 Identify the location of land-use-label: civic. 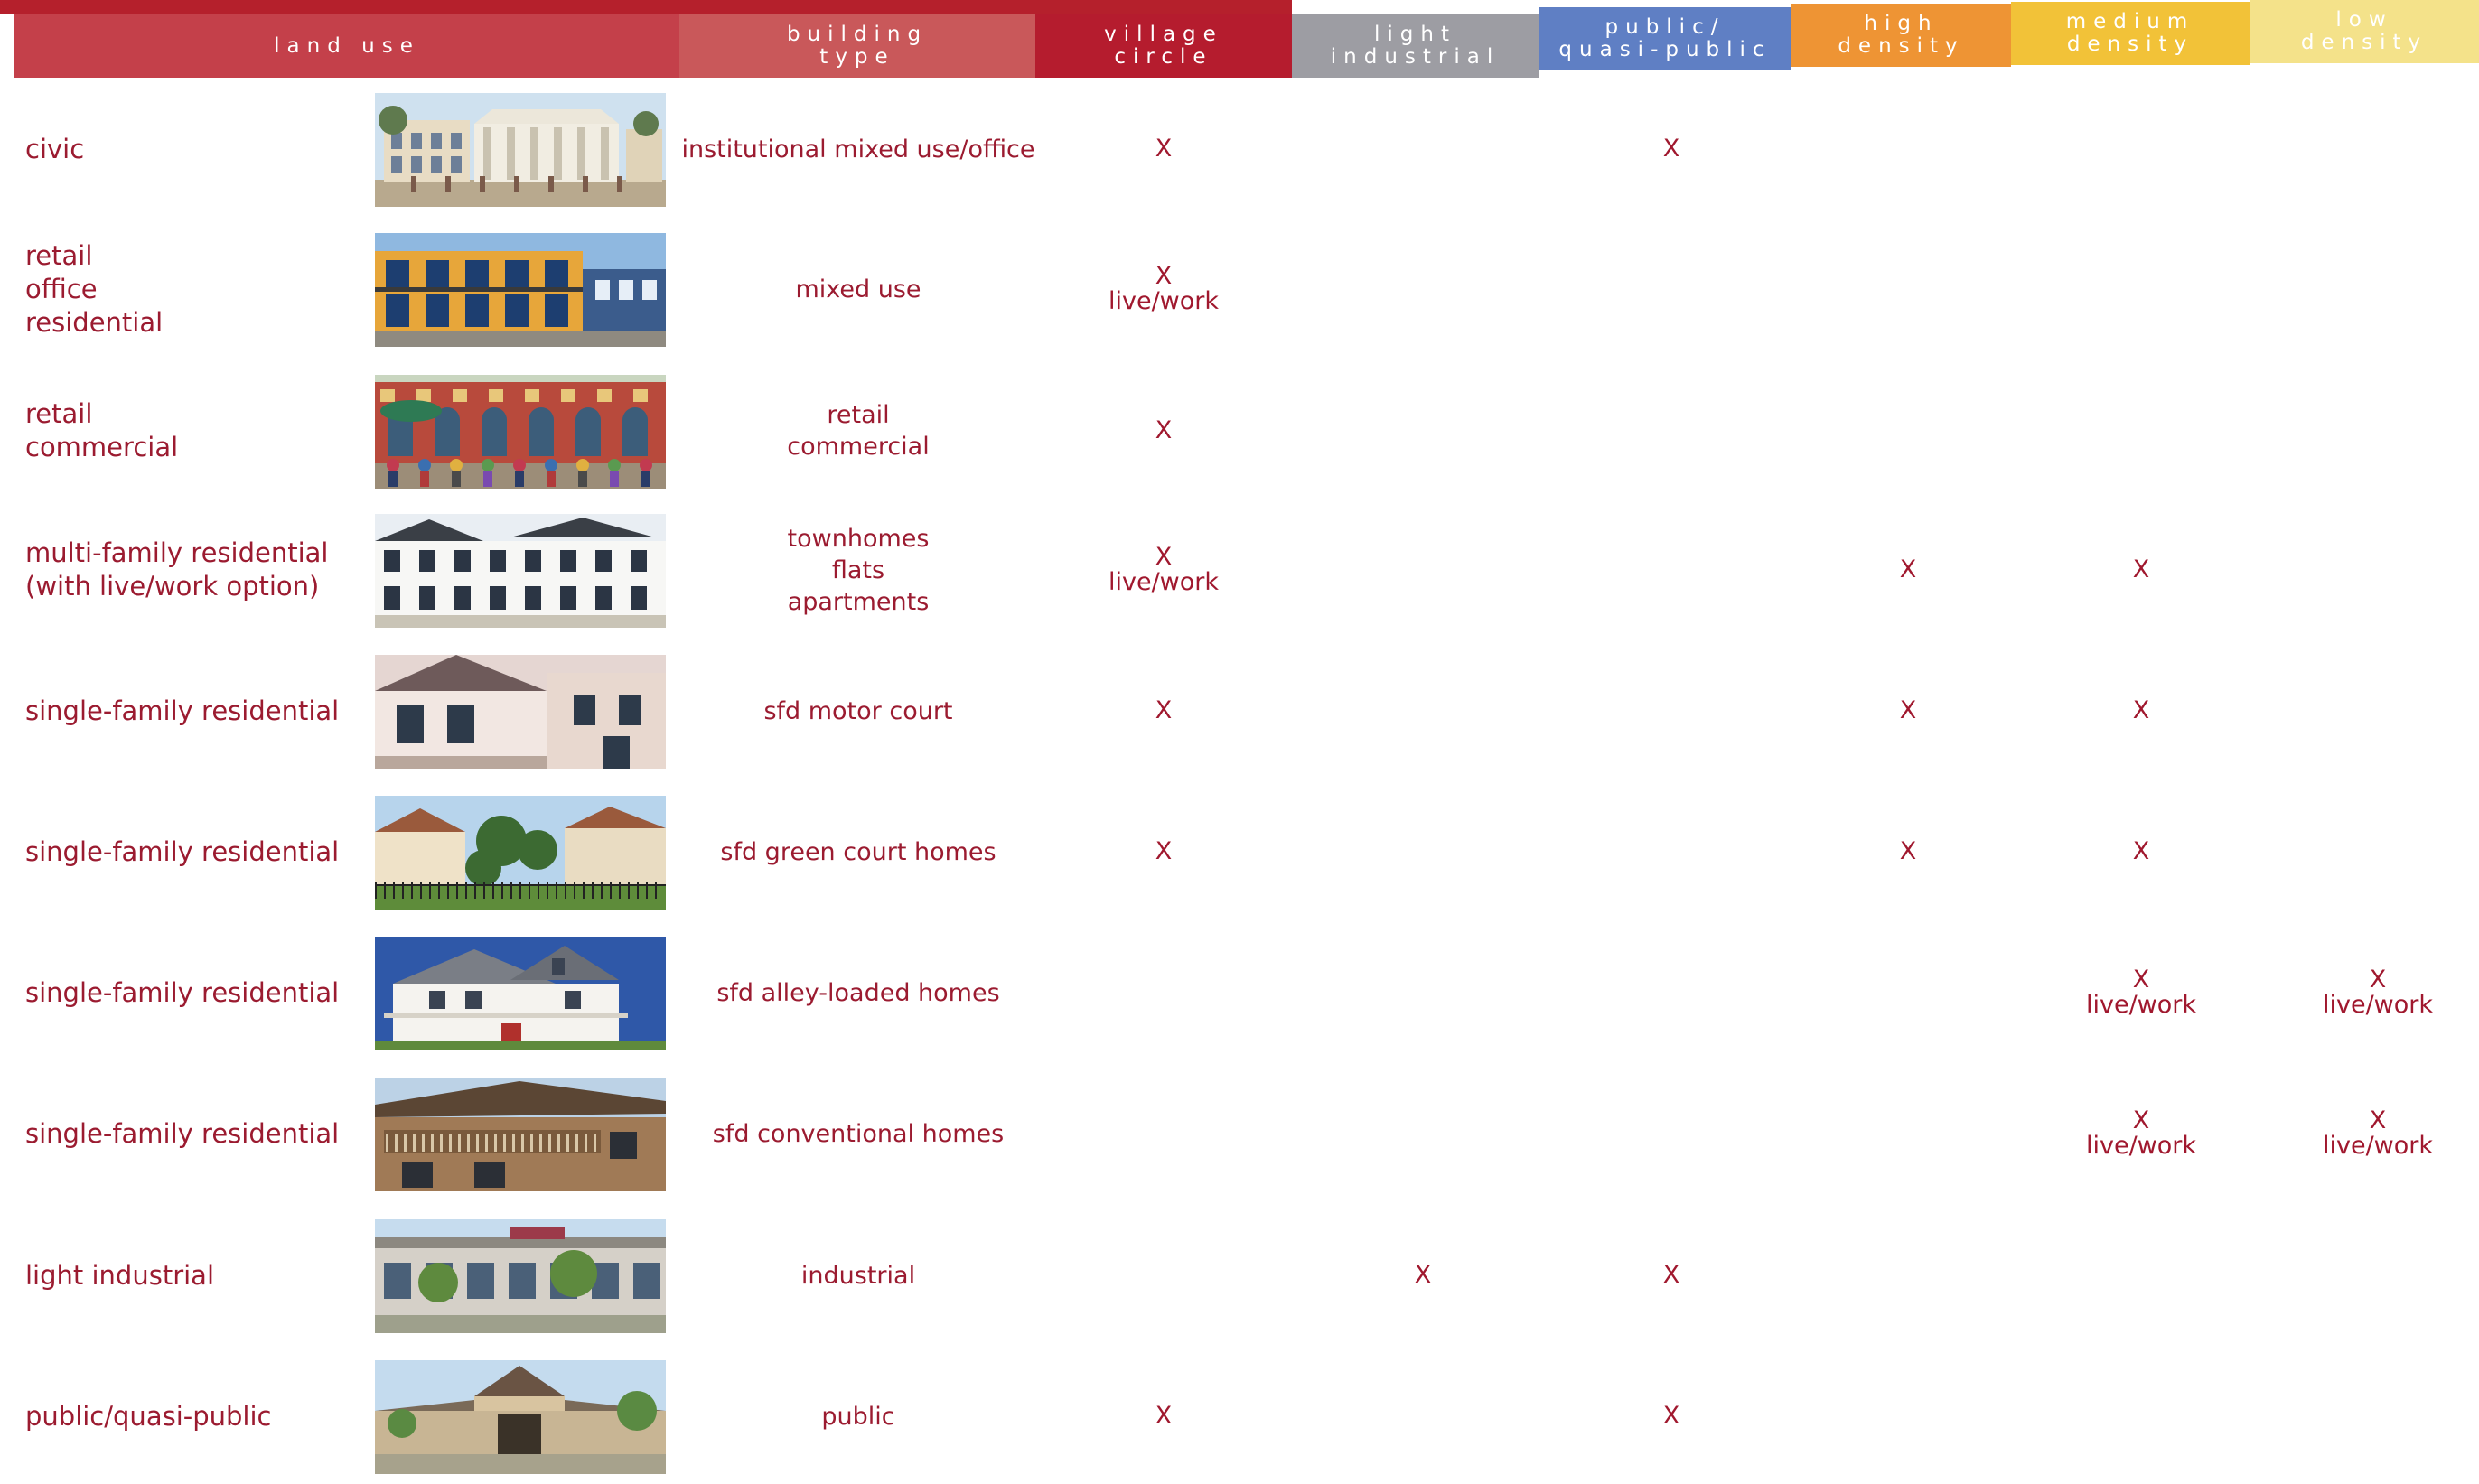
(55, 149).